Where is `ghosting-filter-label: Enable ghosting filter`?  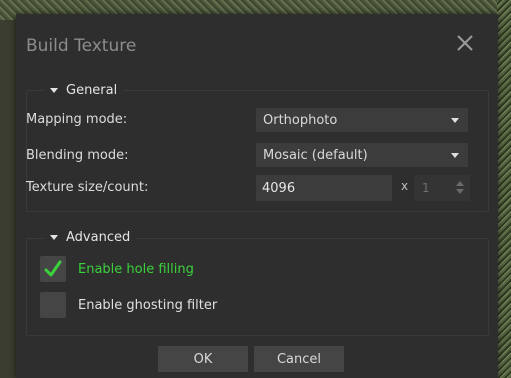 ghosting-filter-label: Enable ghosting filter is located at coordinates (148, 305).